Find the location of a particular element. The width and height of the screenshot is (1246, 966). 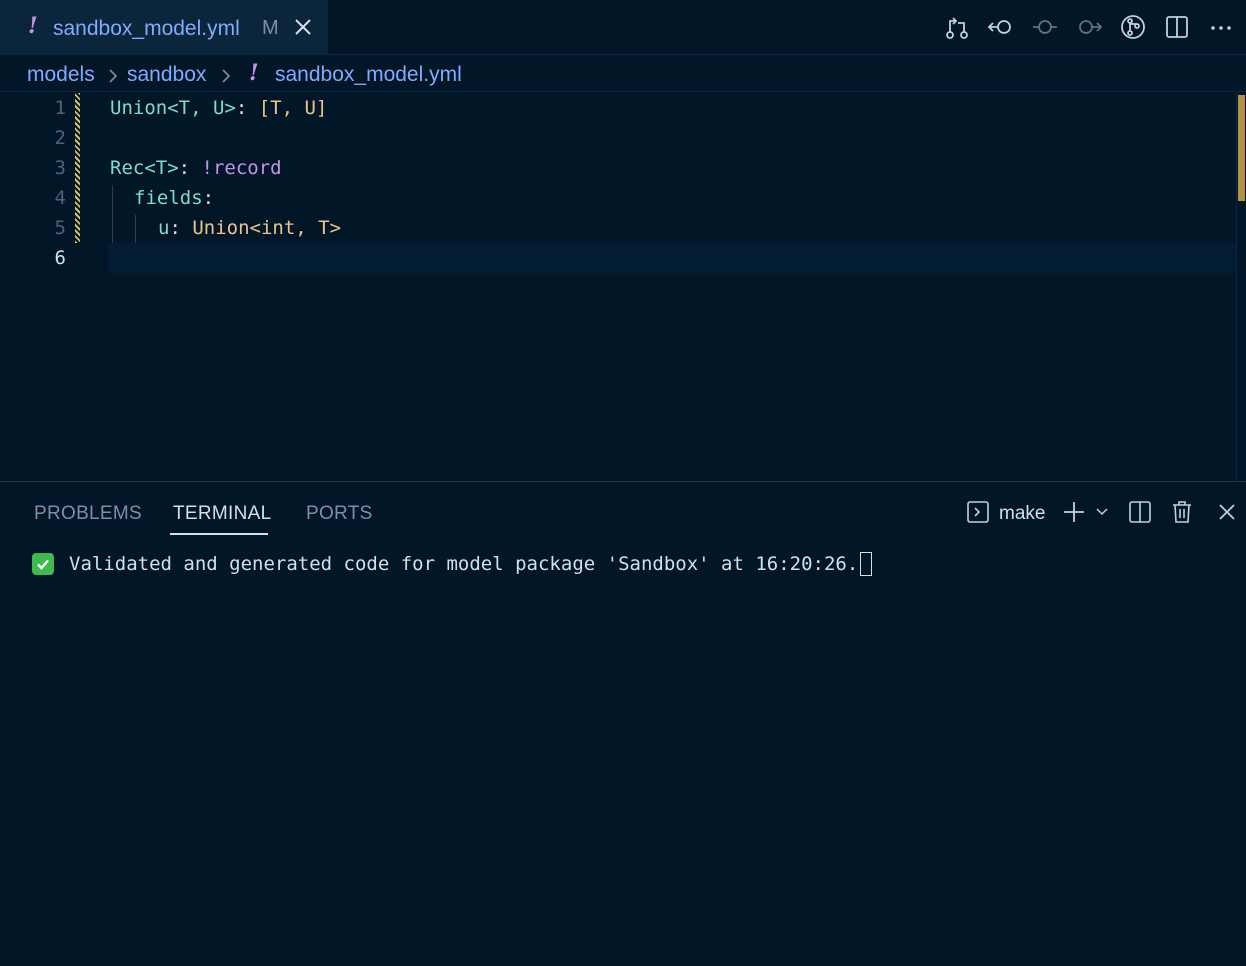

terminal-cursor is located at coordinates (866, 564).